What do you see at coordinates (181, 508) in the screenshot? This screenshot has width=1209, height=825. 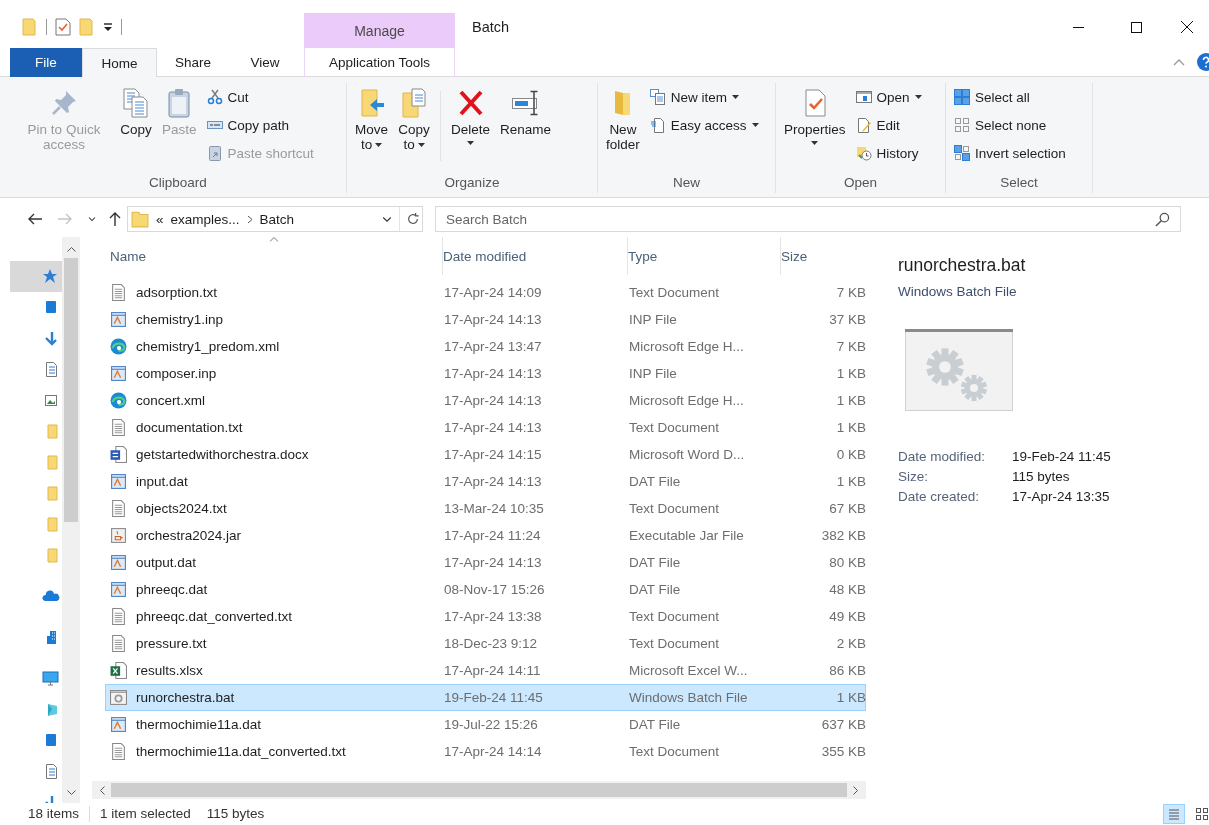 I see `file-name: objects2024.txt` at bounding box center [181, 508].